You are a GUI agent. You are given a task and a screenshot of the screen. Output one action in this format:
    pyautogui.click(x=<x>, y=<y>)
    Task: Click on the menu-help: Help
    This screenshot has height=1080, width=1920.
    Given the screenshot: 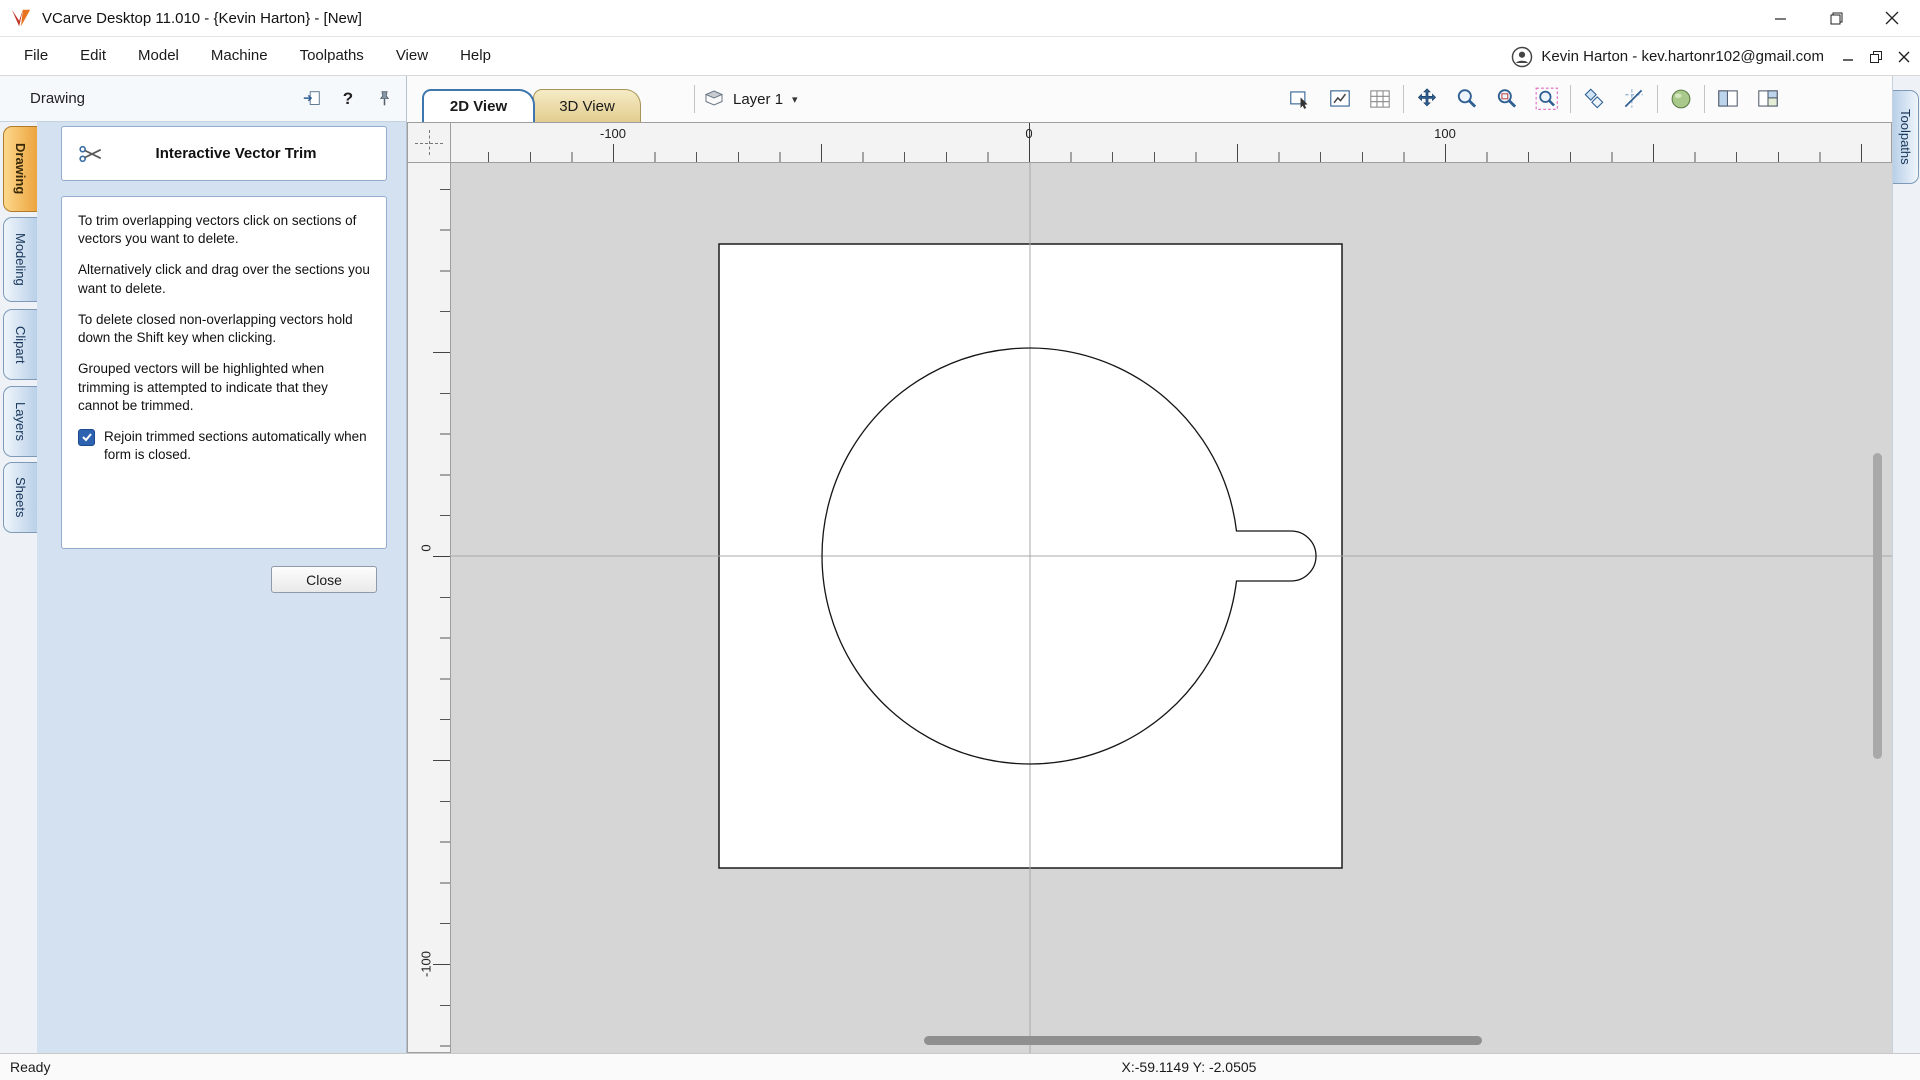 What is the action you would take?
    pyautogui.click(x=475, y=56)
    